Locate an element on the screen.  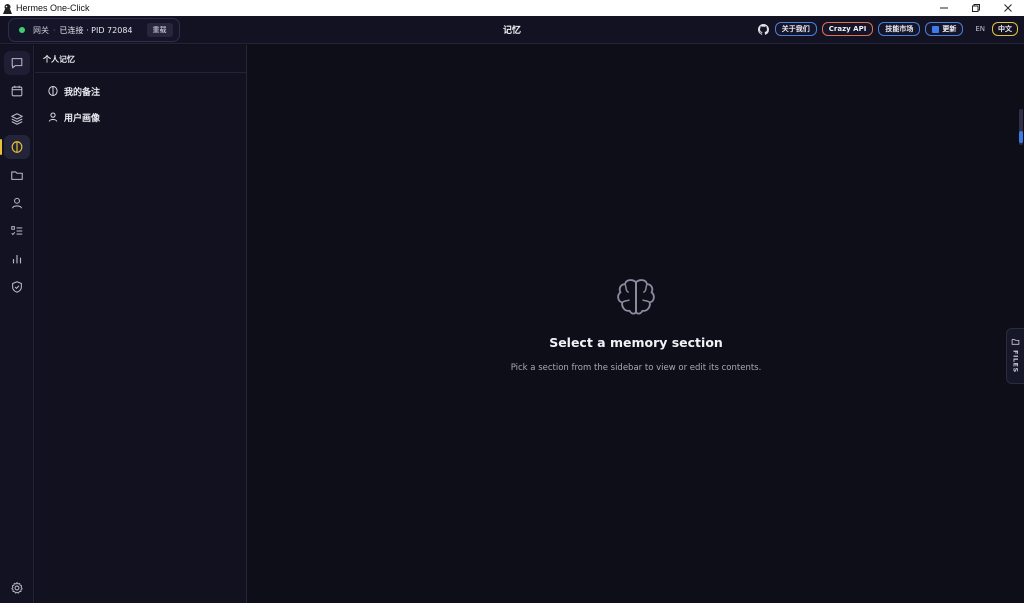
rail-layers is located at coordinates (17, 119).